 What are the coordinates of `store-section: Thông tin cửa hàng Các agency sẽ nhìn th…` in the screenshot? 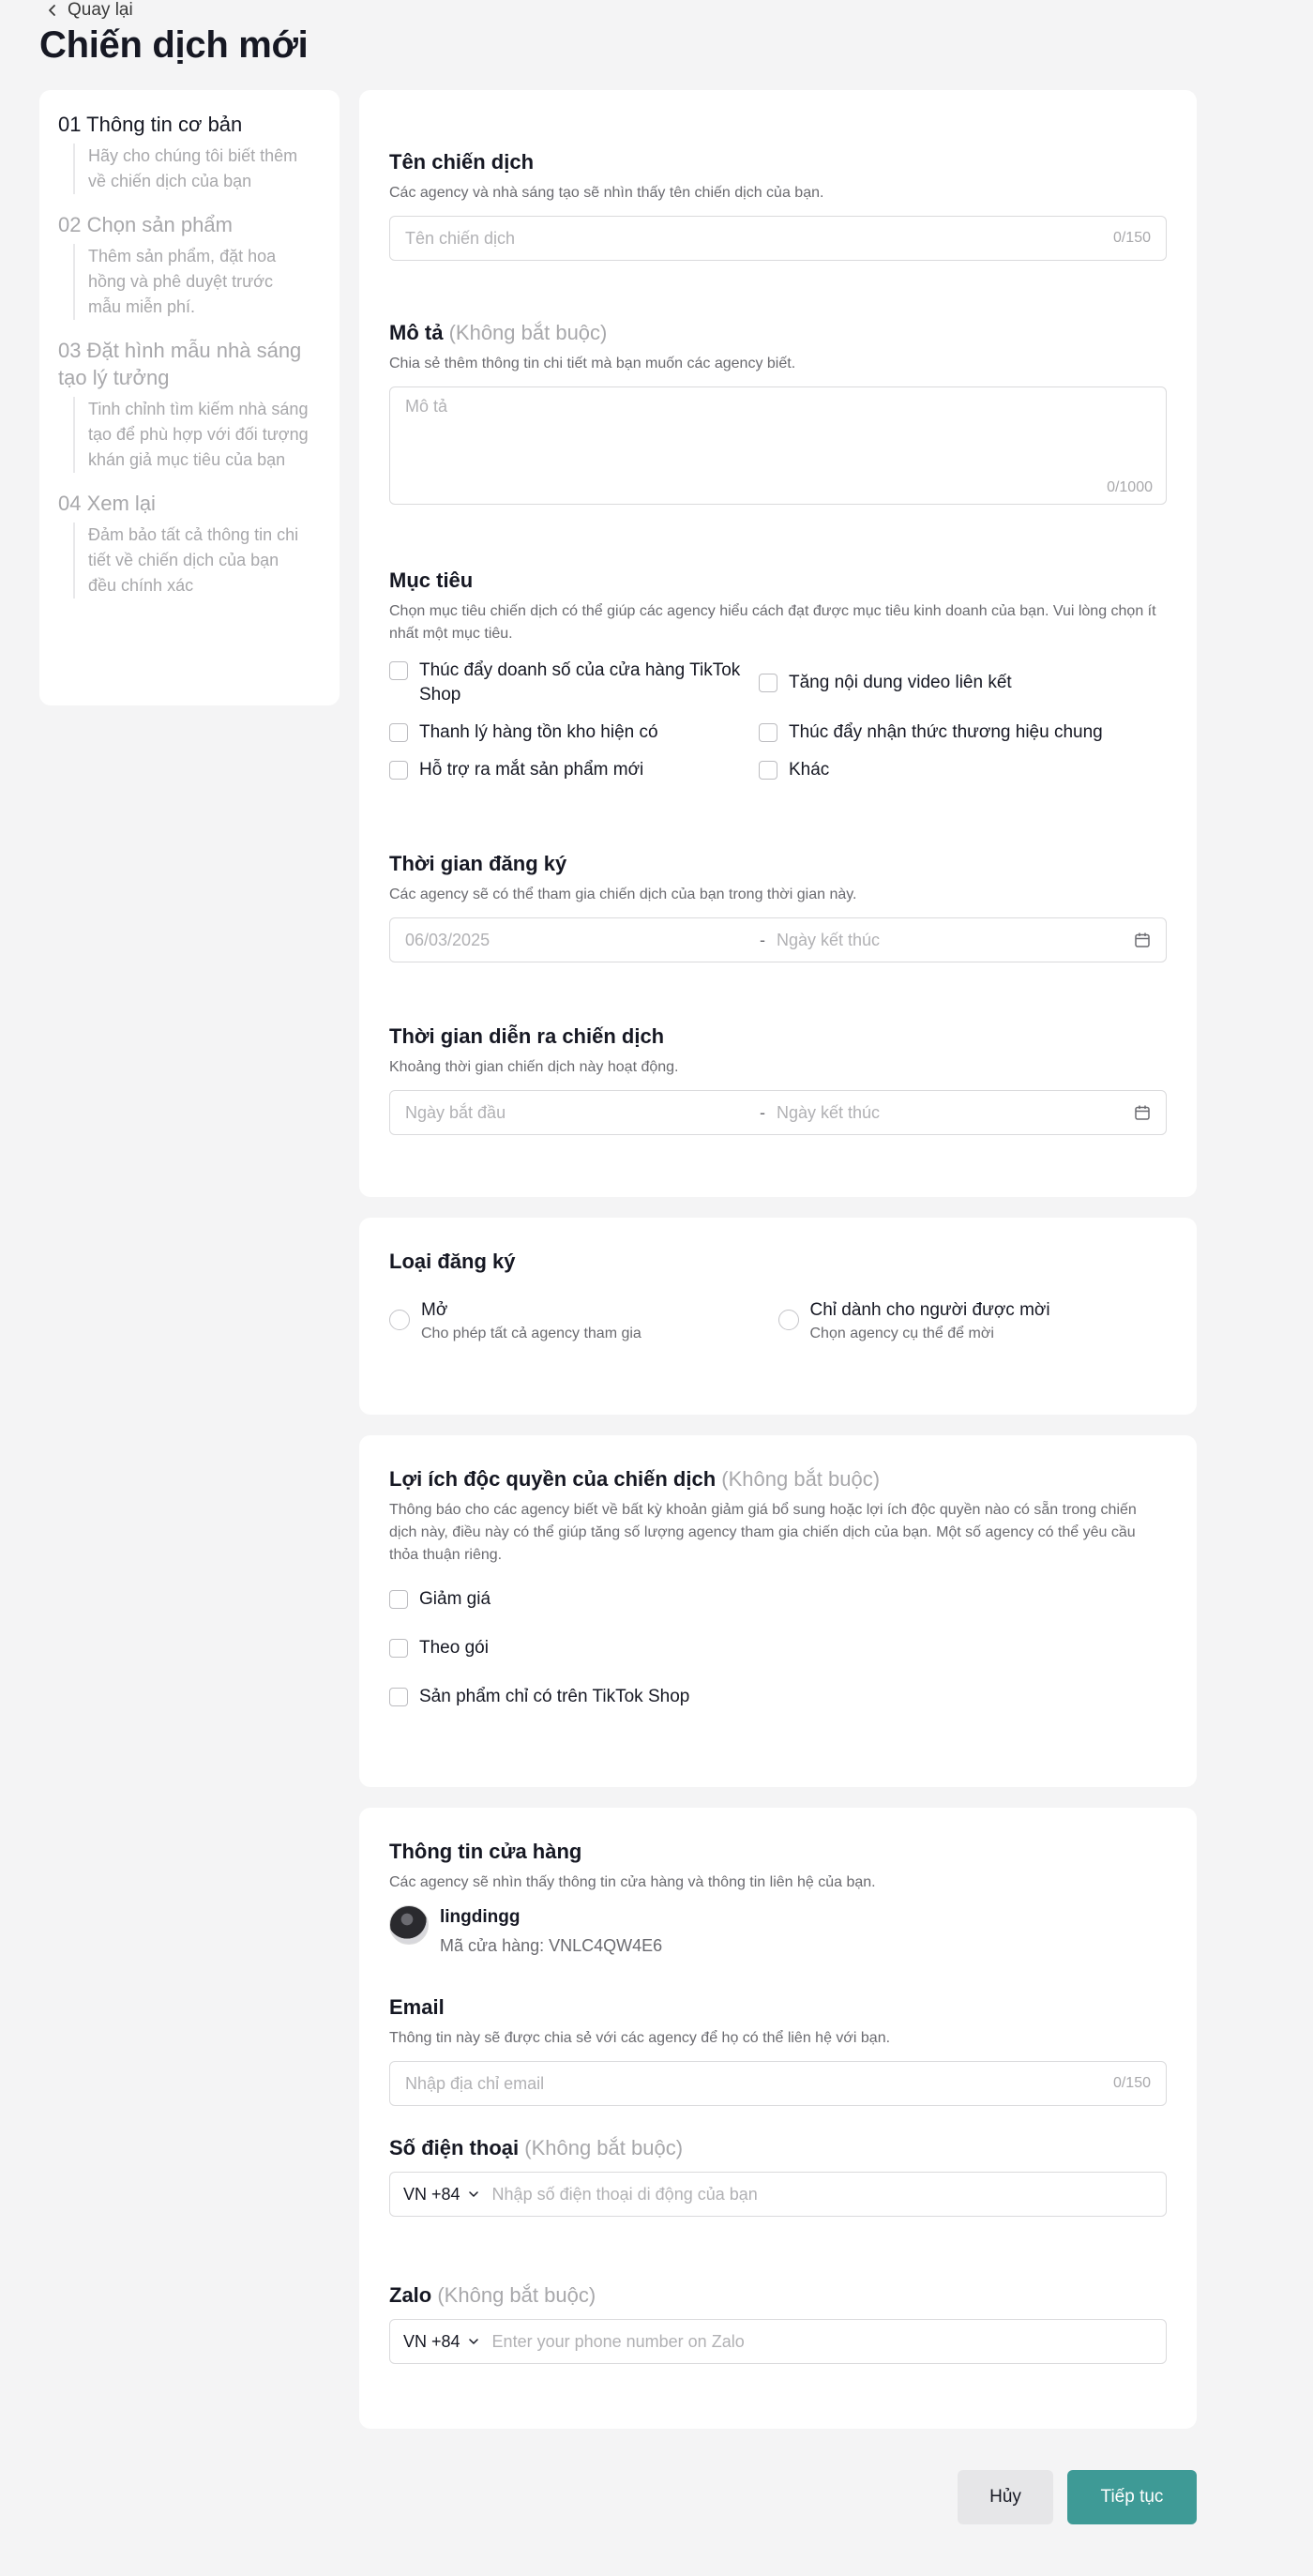 It's located at (778, 1899).